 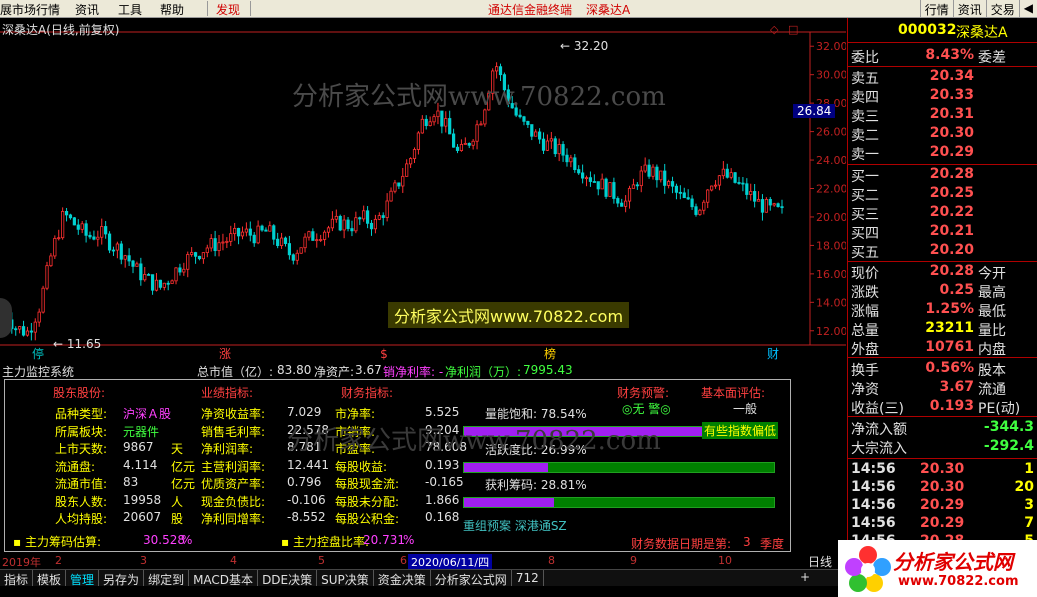 I want to click on flow-row: 大宗流入 -292.4, so click(x=942, y=447).